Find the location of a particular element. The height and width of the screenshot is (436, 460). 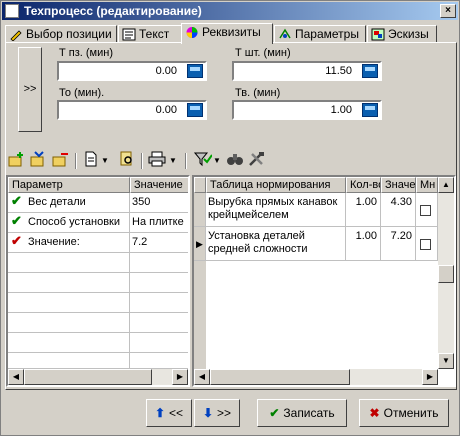

expand-toggle-button: >> is located at coordinates (30, 89).